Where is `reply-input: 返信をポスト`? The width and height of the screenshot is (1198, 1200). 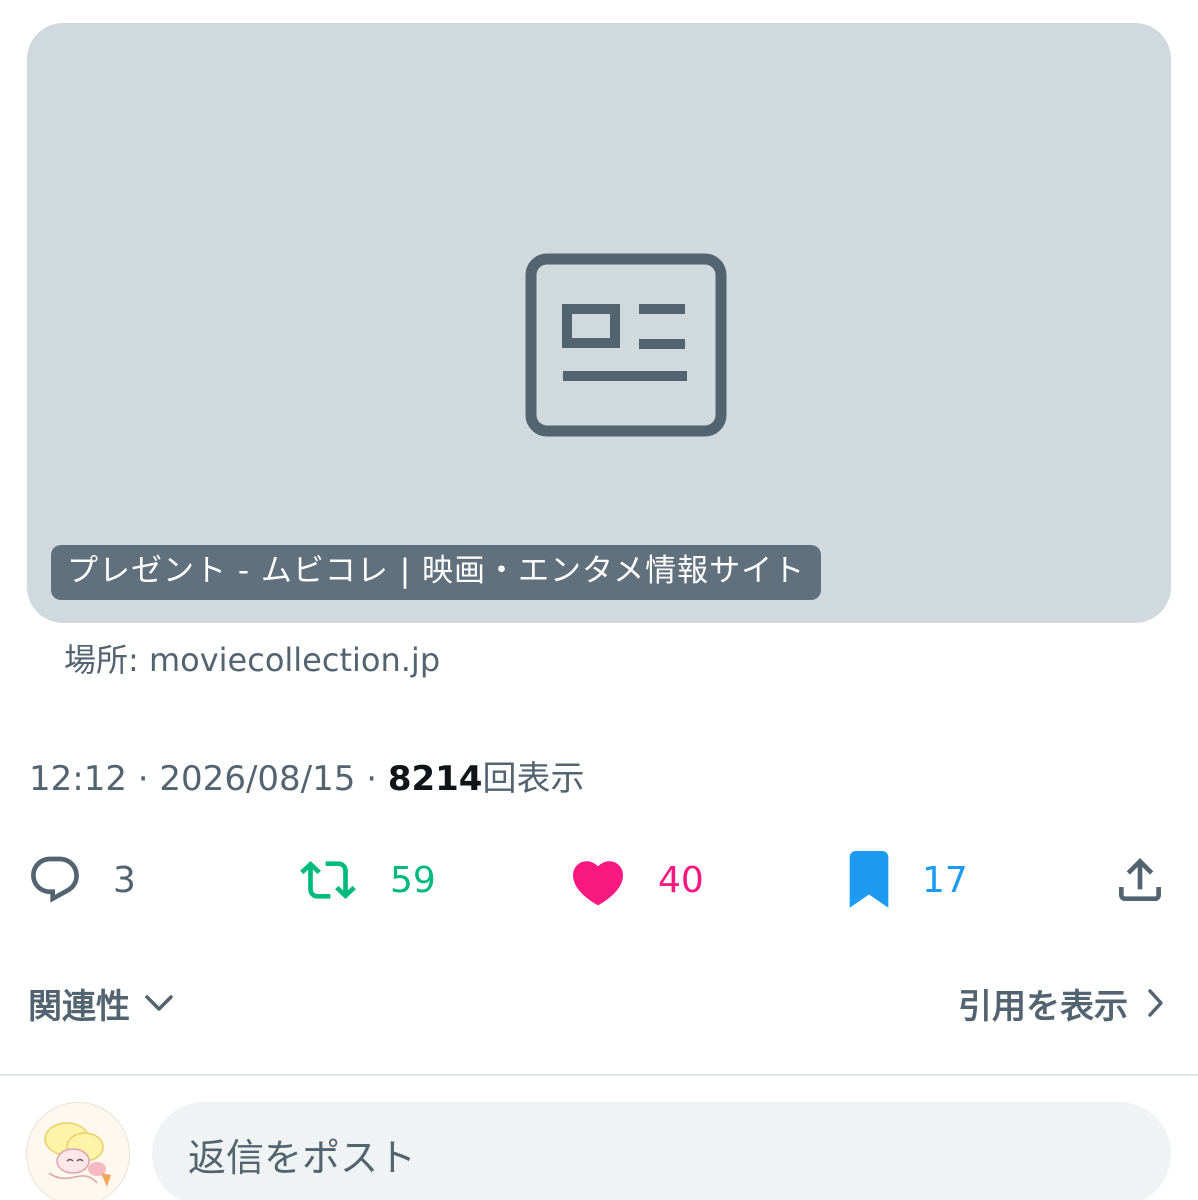 reply-input: 返信をポスト is located at coordinates (661, 1151).